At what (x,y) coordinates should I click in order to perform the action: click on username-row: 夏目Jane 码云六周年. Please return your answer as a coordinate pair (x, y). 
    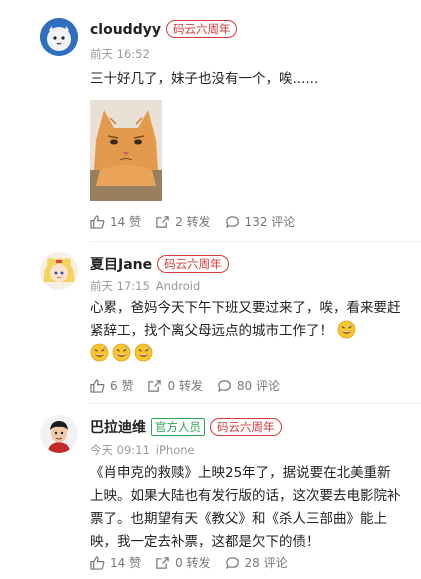
    Looking at the image, I should click on (159, 264).